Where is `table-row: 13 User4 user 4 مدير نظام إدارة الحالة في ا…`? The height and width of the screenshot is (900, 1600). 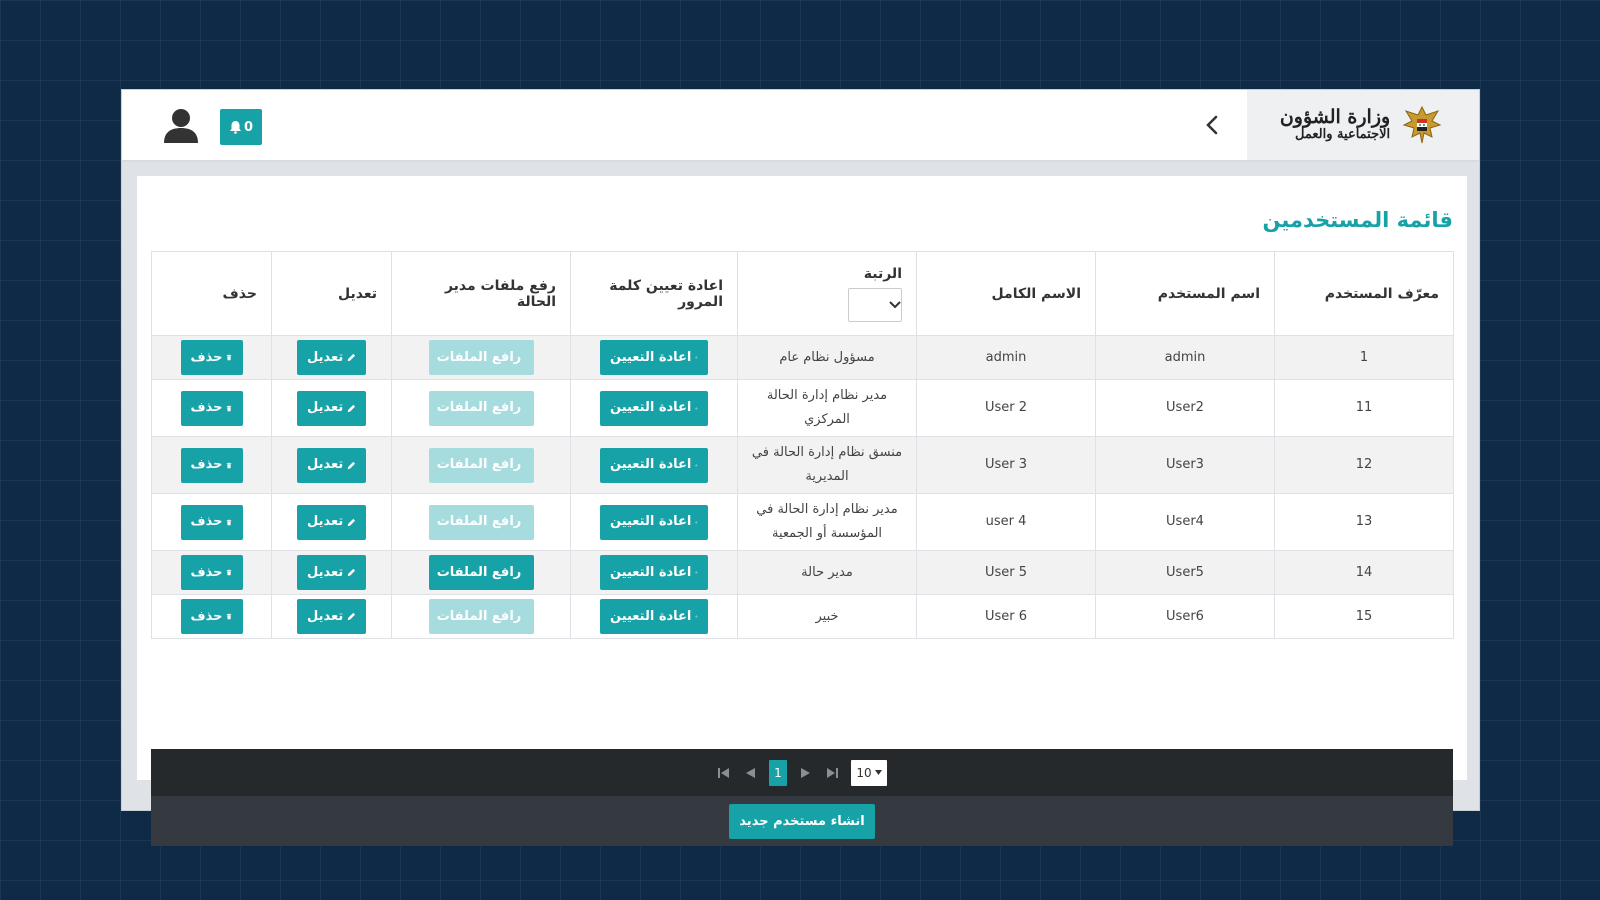
table-row: 13 User4 user 4 مدير نظام إدارة الحالة في ا… is located at coordinates (802, 522).